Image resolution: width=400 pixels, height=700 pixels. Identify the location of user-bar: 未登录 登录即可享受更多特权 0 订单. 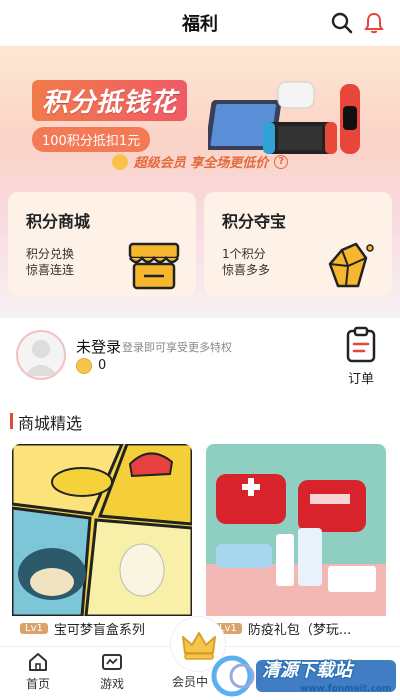
(200, 358).